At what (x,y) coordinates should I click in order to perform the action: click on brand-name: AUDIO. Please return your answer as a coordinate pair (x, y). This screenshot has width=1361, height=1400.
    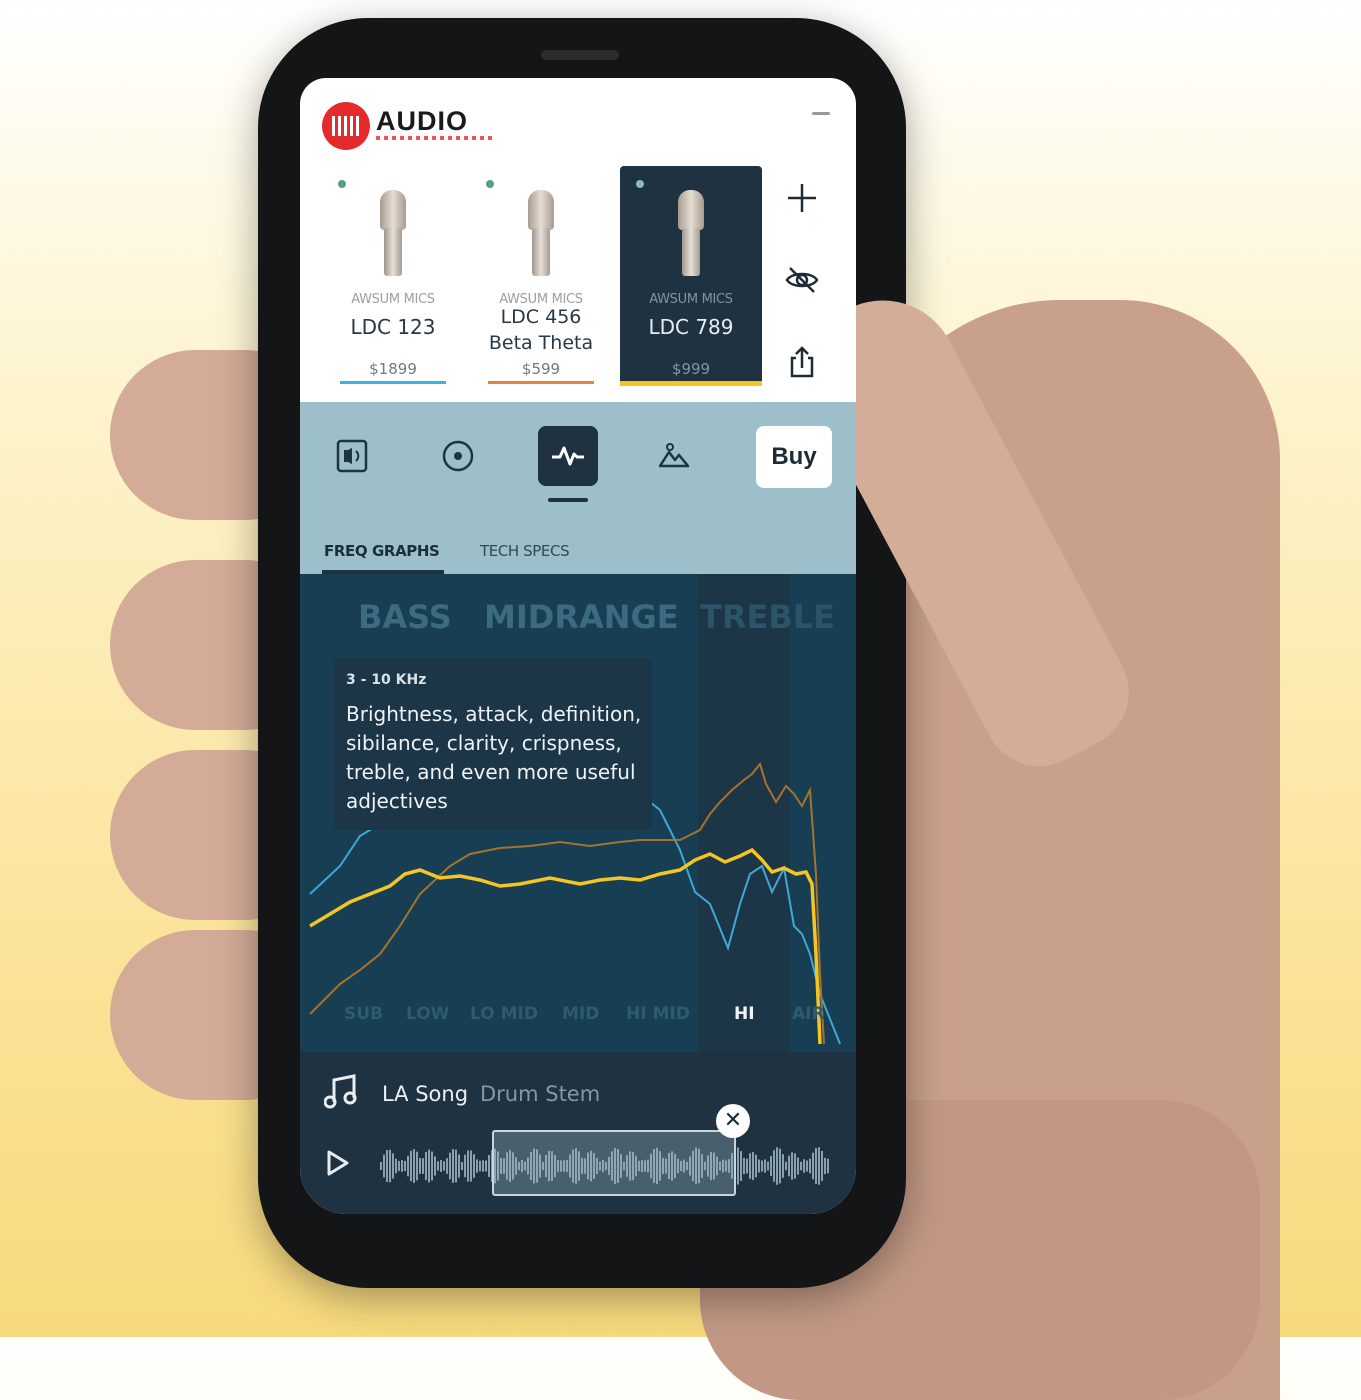
    Looking at the image, I should click on (422, 121).